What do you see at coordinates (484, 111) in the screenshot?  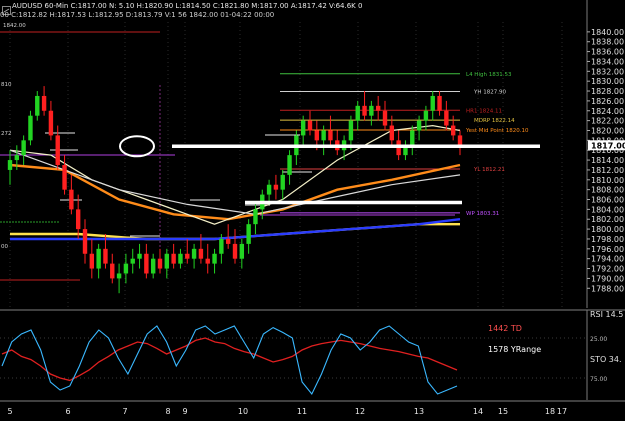 I see `level-label: HR1 1824.11` at bounding box center [484, 111].